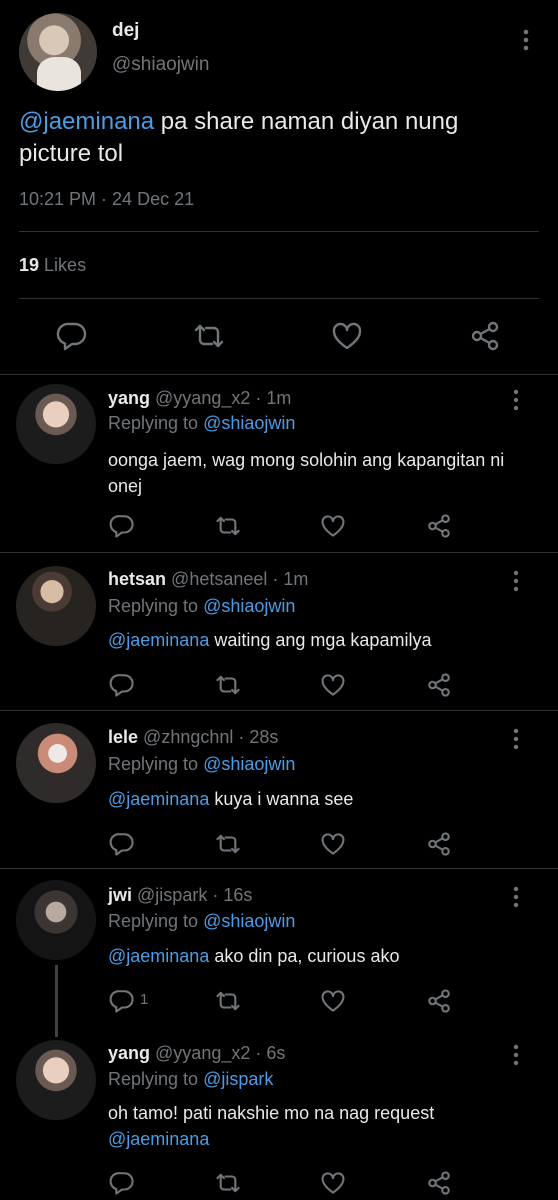 The width and height of the screenshot is (558, 1200). I want to click on reply-time: · 16s, so click(230, 895).